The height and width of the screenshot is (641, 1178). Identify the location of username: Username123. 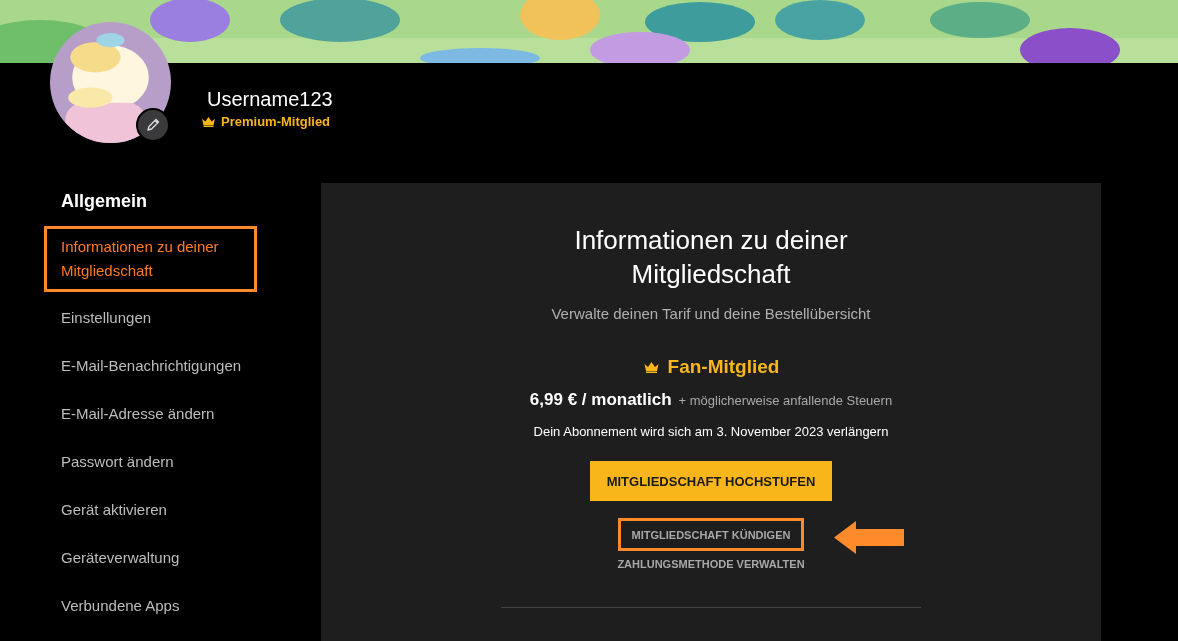
(270, 99).